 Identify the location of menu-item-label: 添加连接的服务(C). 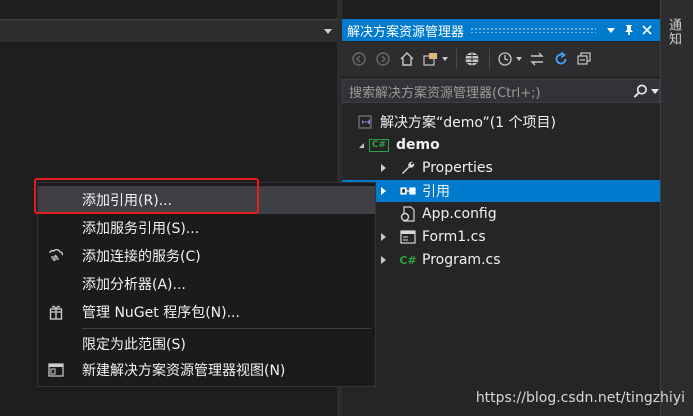
(141, 257).